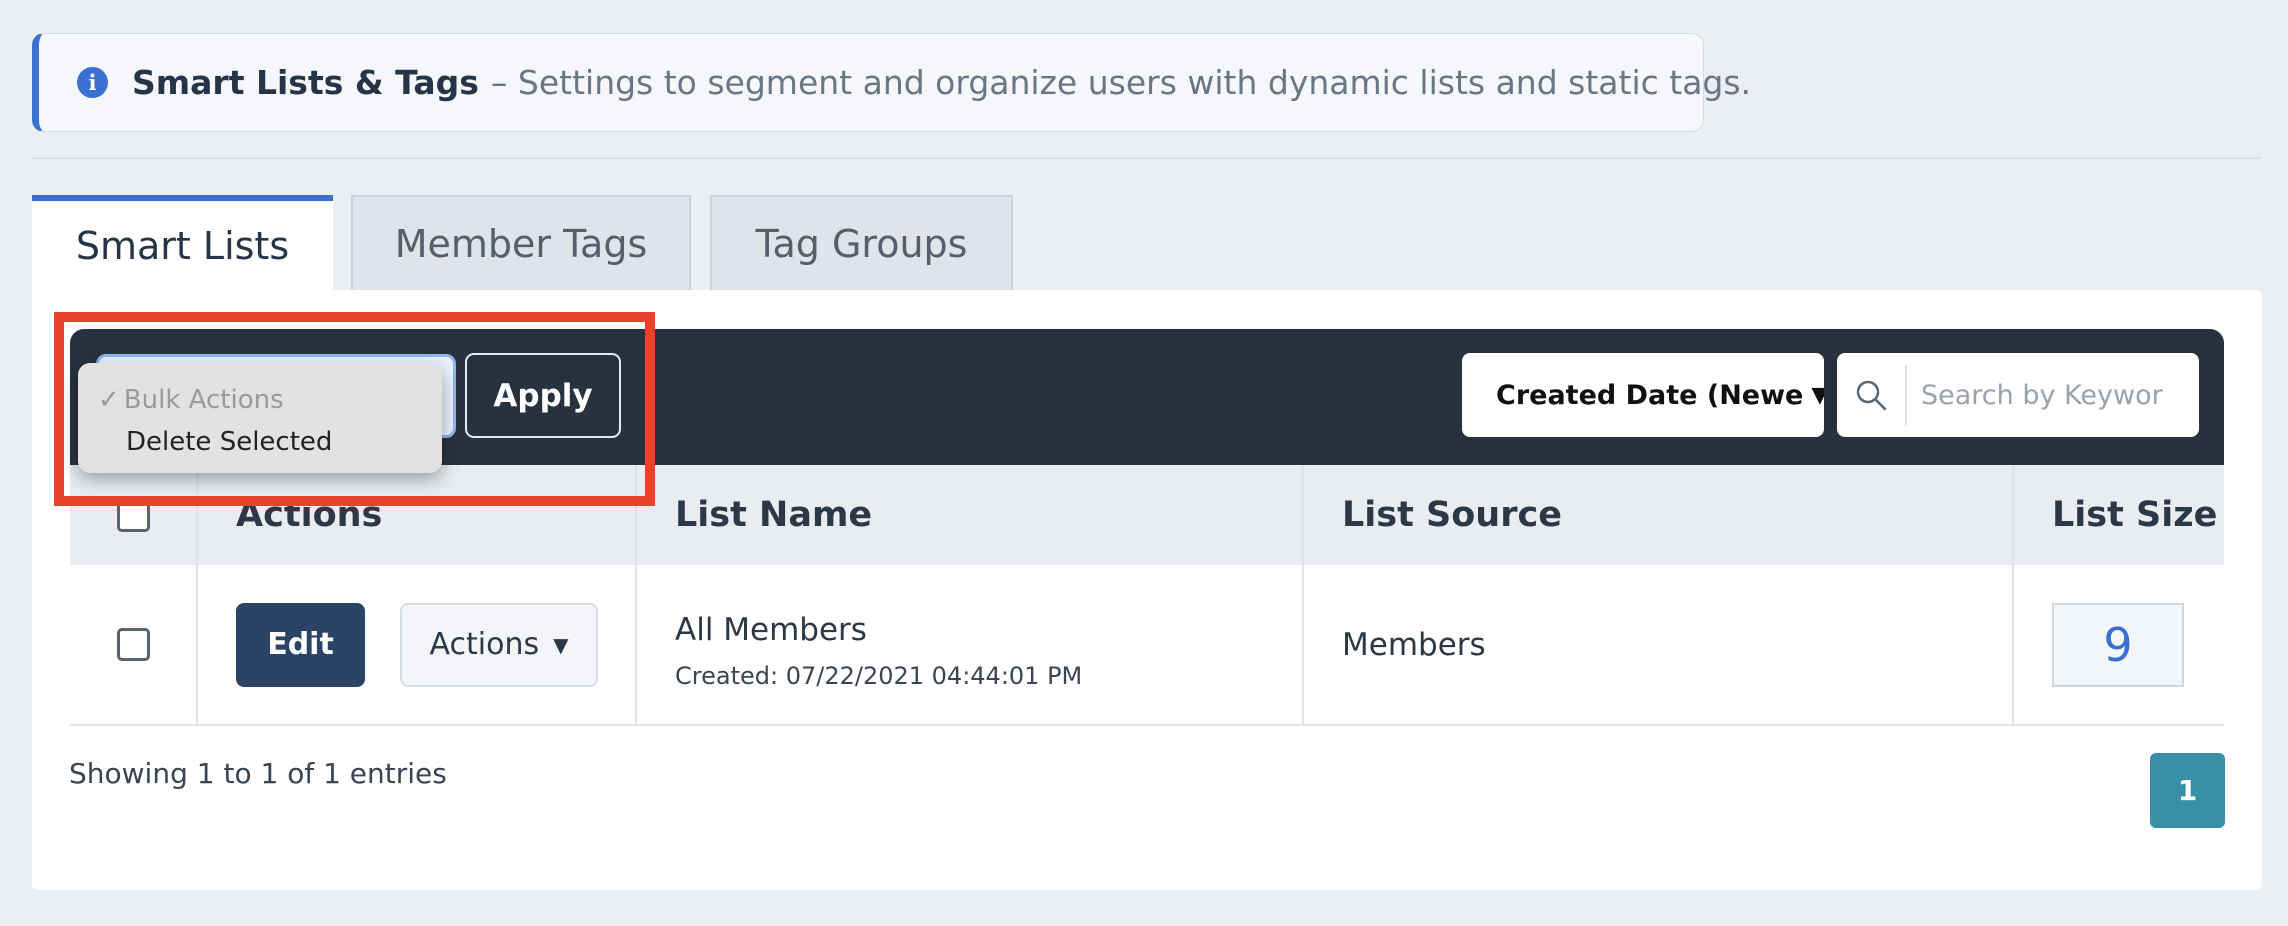 This screenshot has width=2288, height=926. I want to click on entries-info: Showing 1 to 1 of 1 entries, so click(258, 773).